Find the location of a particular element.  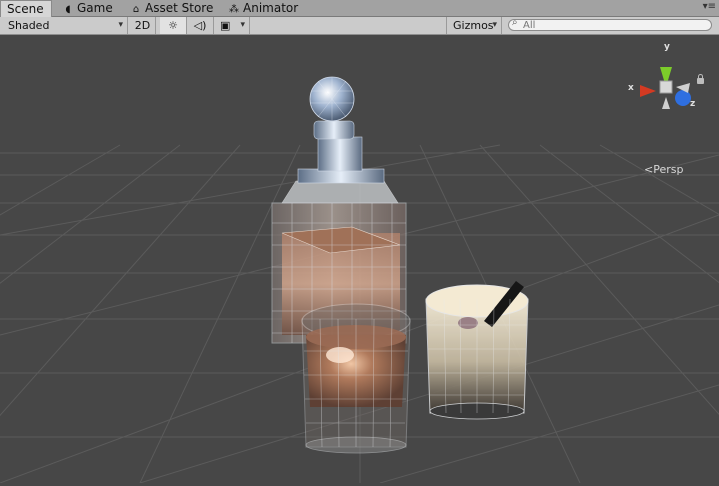

gizmo-center-cube is located at coordinates (666, 87).